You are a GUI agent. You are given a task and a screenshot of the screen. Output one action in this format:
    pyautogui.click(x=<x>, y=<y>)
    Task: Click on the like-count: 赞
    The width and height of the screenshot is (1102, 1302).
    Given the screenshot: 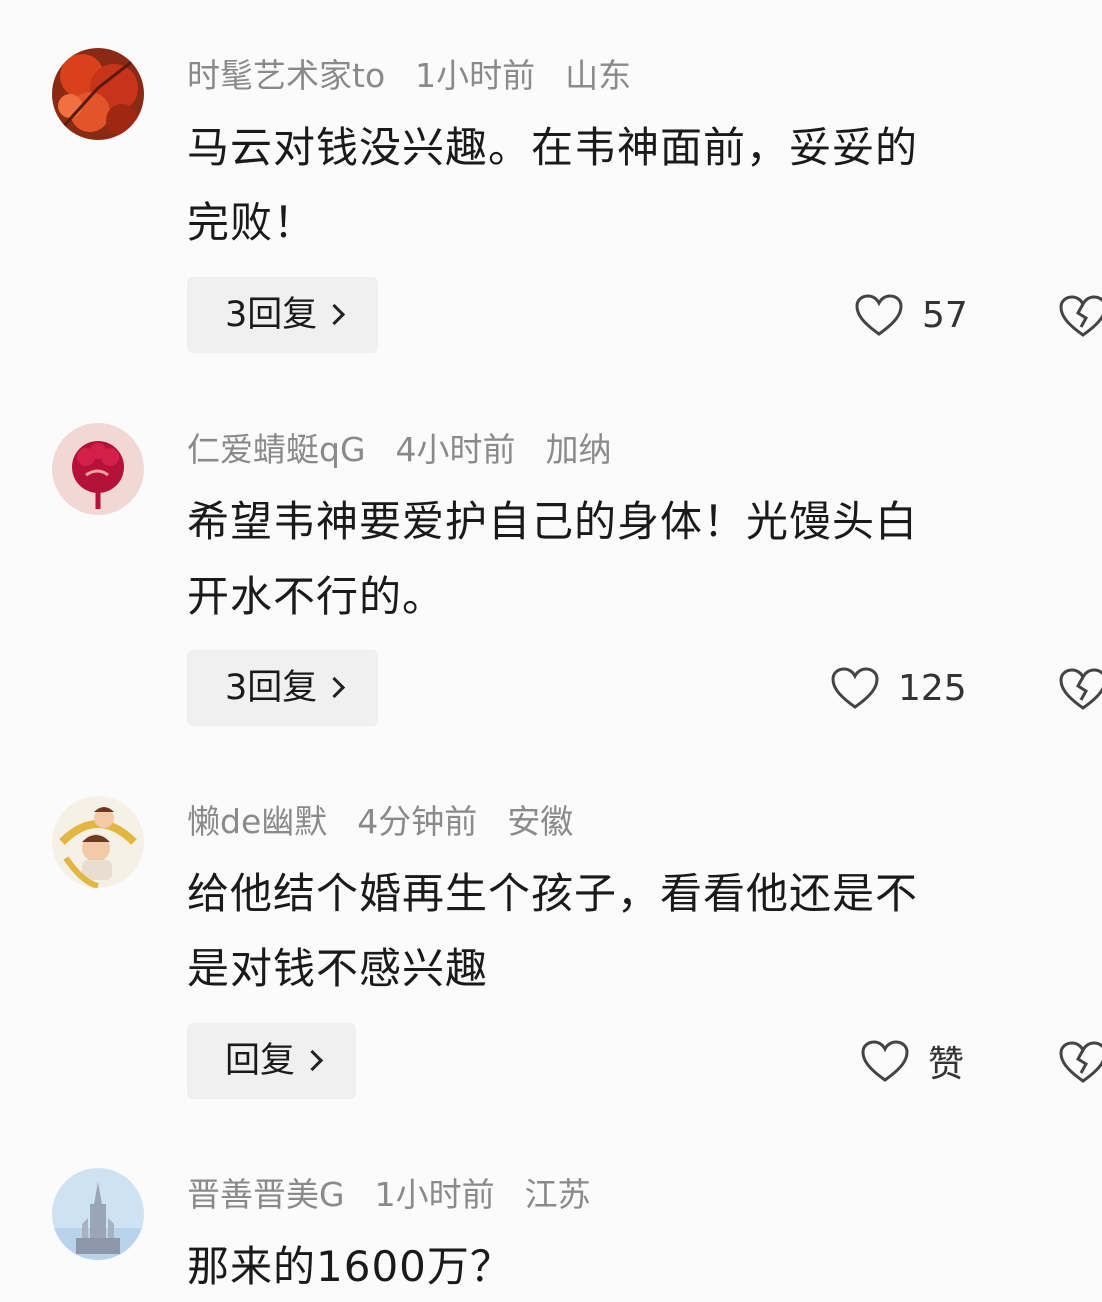 What is the action you would take?
    pyautogui.click(x=946, y=1064)
    